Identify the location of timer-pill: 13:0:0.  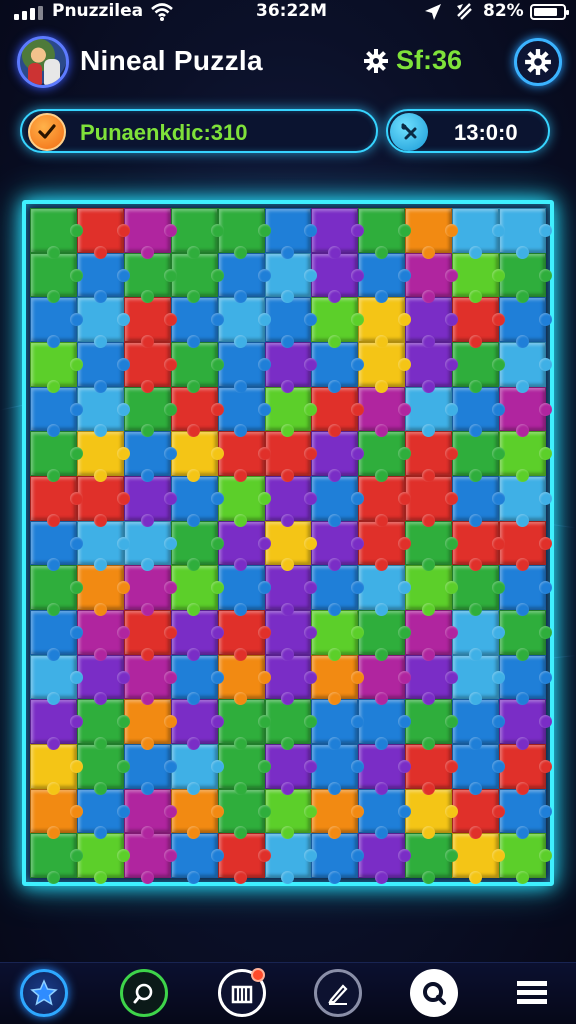
(468, 131).